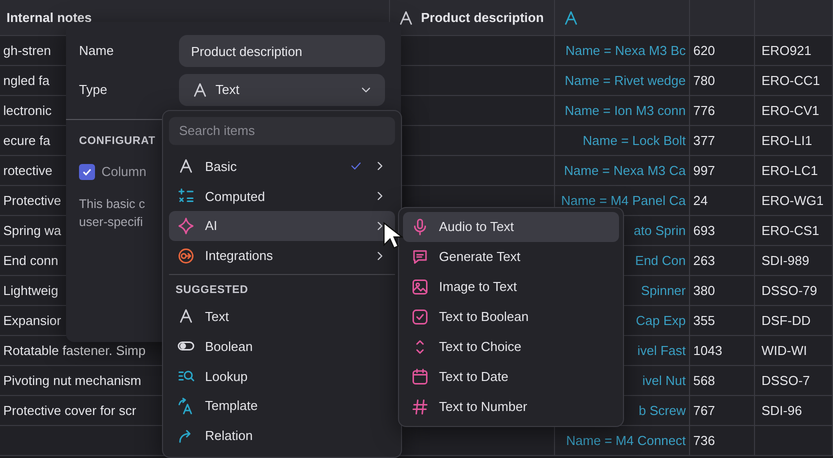  Describe the element at coordinates (420, 377) in the screenshot. I see `calendar-icon` at that location.